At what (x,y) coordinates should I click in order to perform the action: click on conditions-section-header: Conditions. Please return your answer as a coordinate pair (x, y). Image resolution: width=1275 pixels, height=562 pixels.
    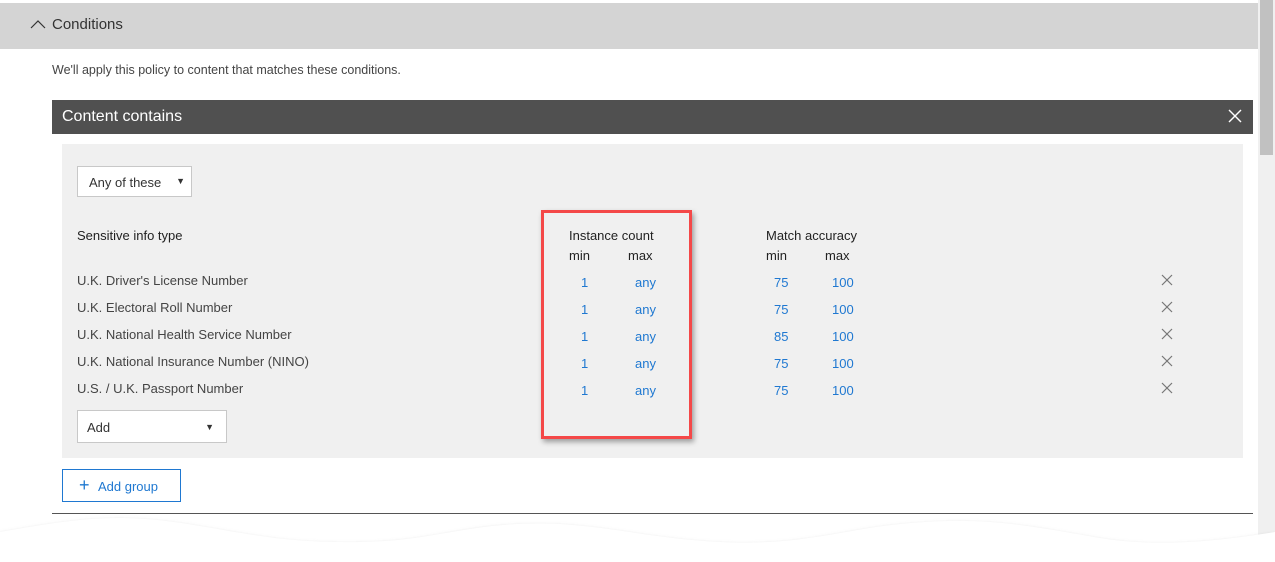
    Looking at the image, I should click on (629, 26).